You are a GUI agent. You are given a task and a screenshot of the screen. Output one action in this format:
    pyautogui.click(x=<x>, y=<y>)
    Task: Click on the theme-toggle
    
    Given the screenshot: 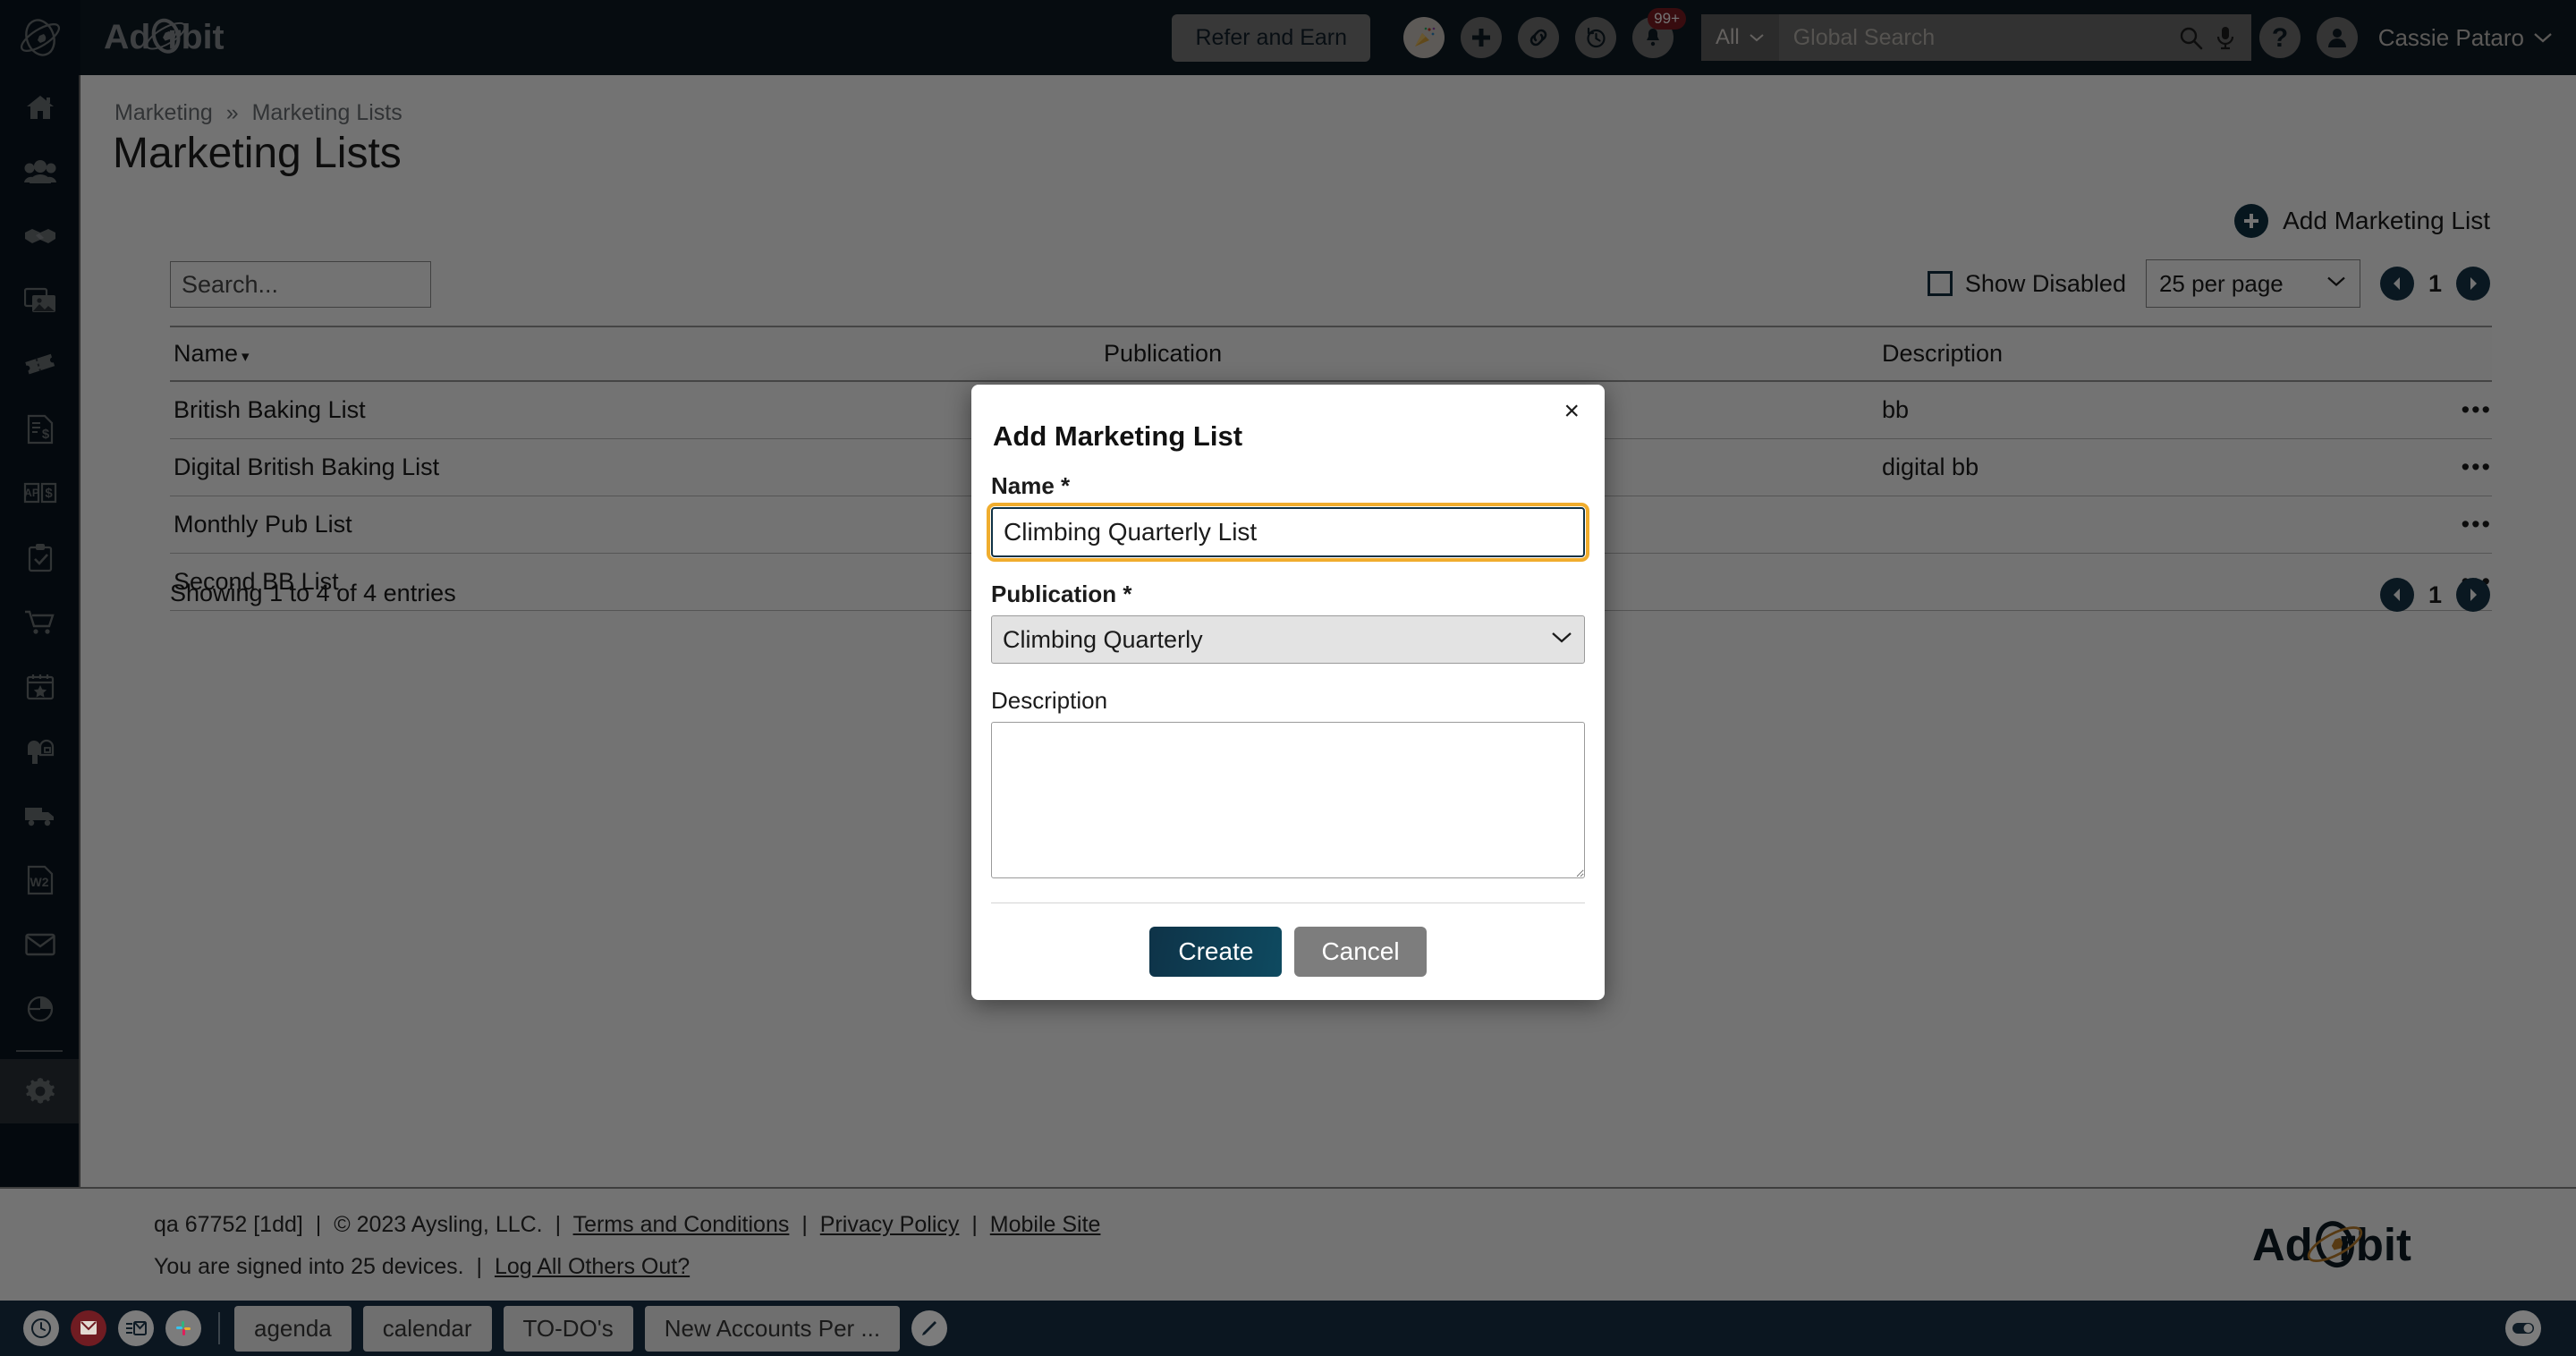 What is the action you would take?
    pyautogui.click(x=2523, y=1328)
    